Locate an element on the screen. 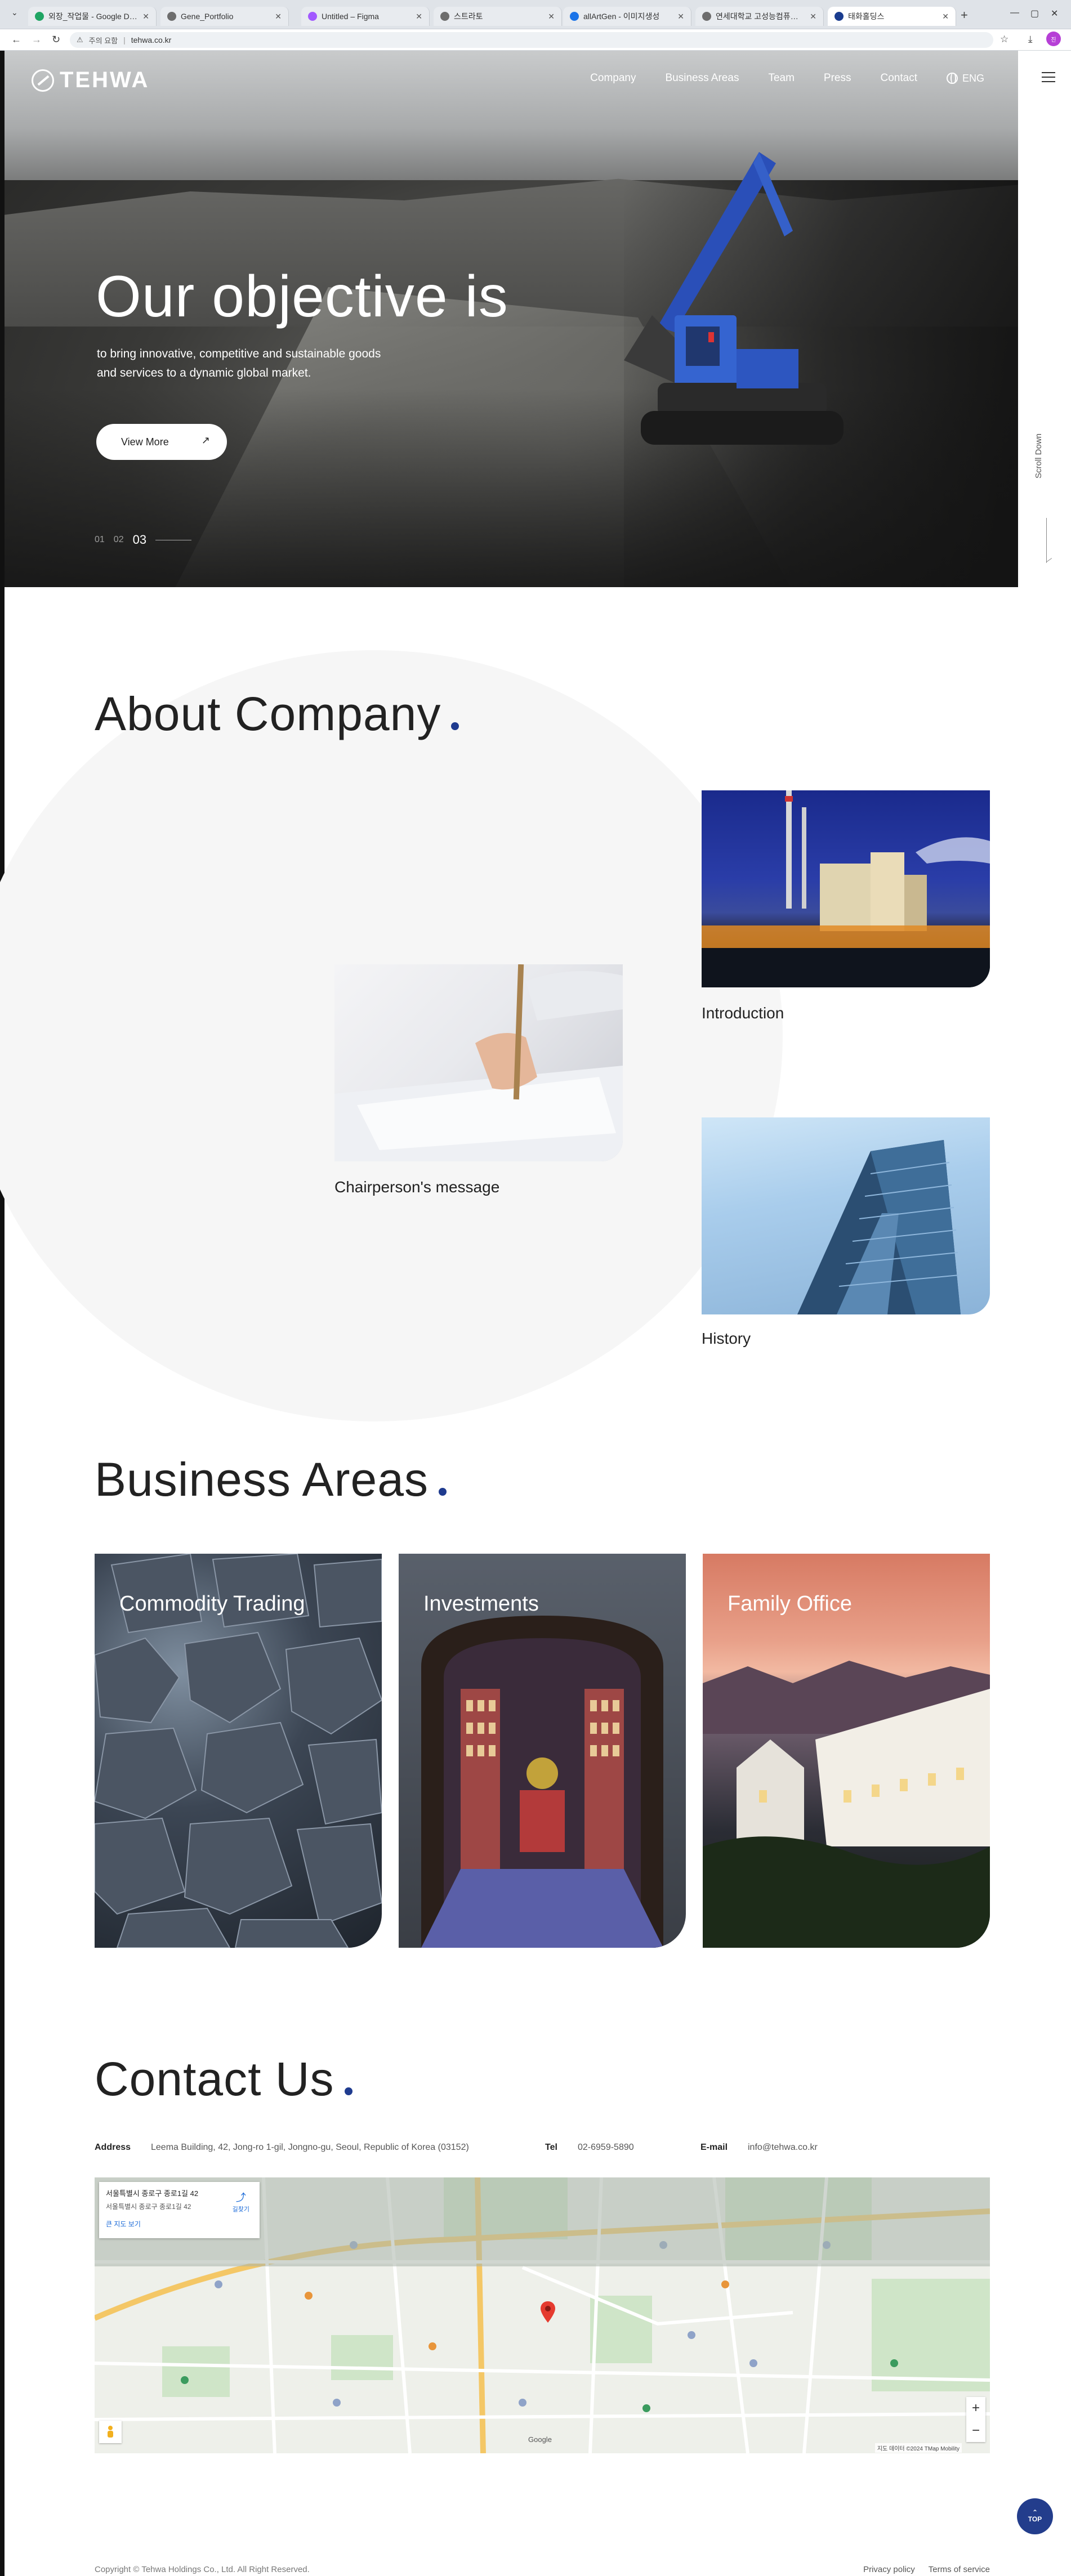  close-window-icon: ✕ is located at coordinates (1054, 13).